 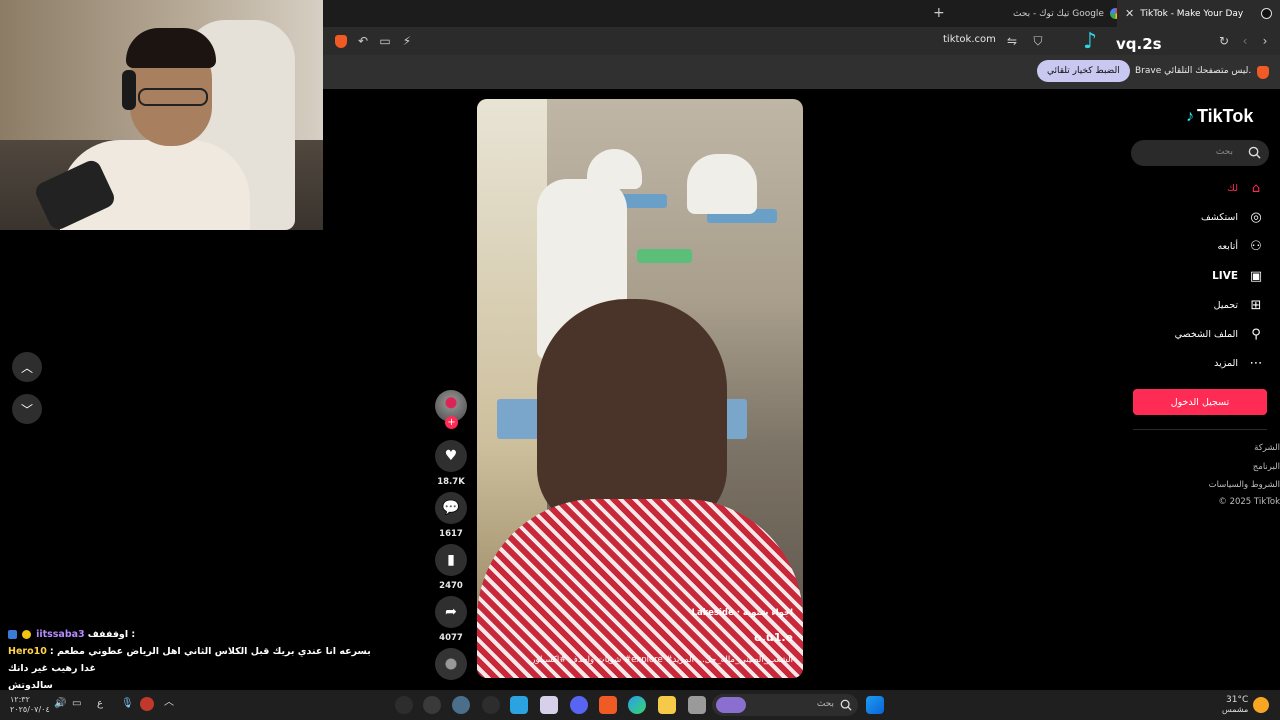 I want to click on sidebar-item-label: الملف الشخصي, so click(x=1206, y=334).